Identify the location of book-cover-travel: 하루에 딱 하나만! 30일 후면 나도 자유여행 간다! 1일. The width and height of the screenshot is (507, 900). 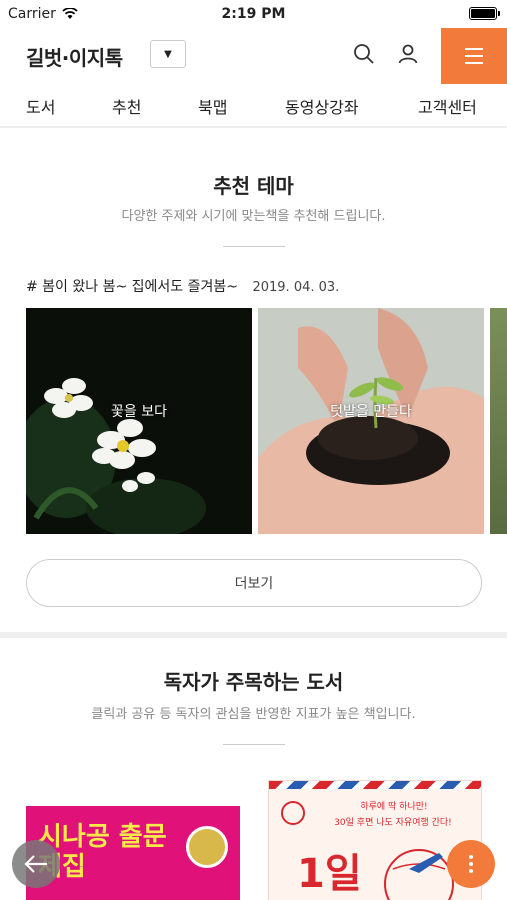
(375, 840).